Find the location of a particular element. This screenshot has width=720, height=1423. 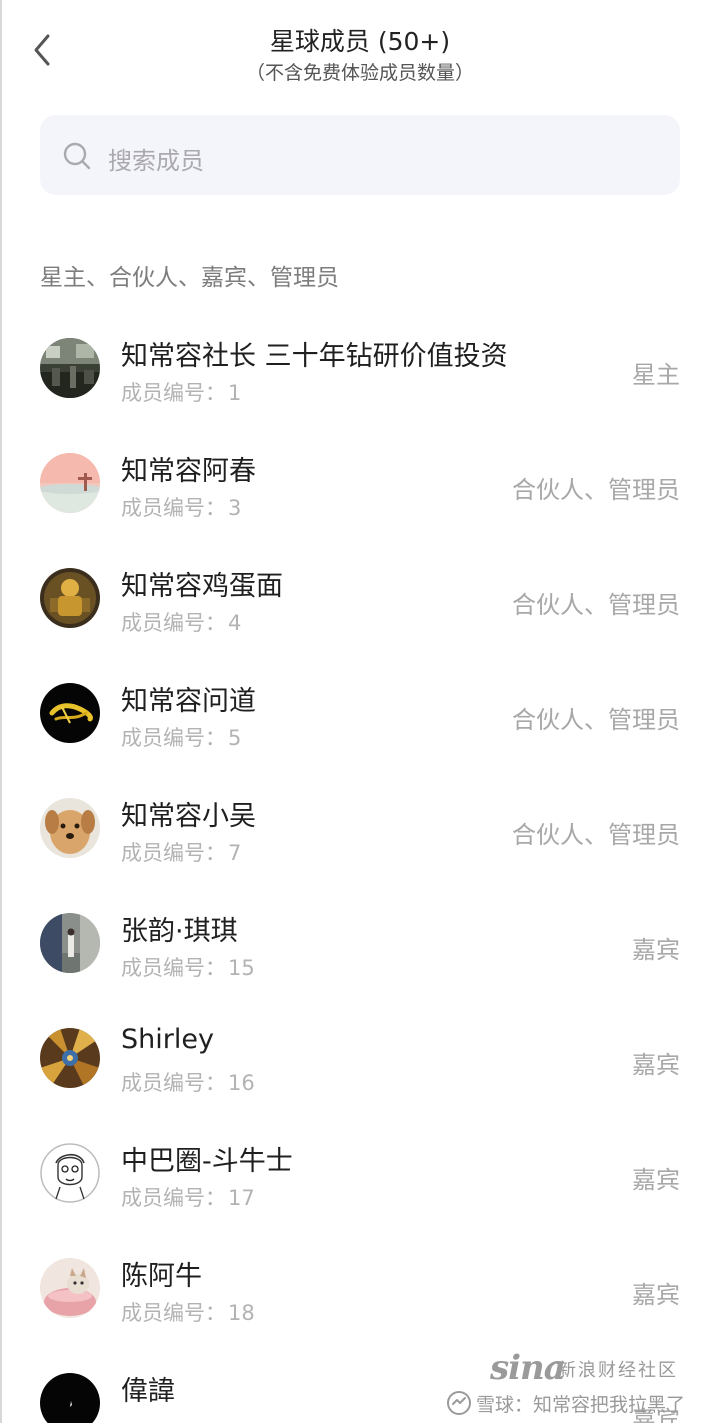

member-name: 偉諱 is located at coordinates (148, 1391).